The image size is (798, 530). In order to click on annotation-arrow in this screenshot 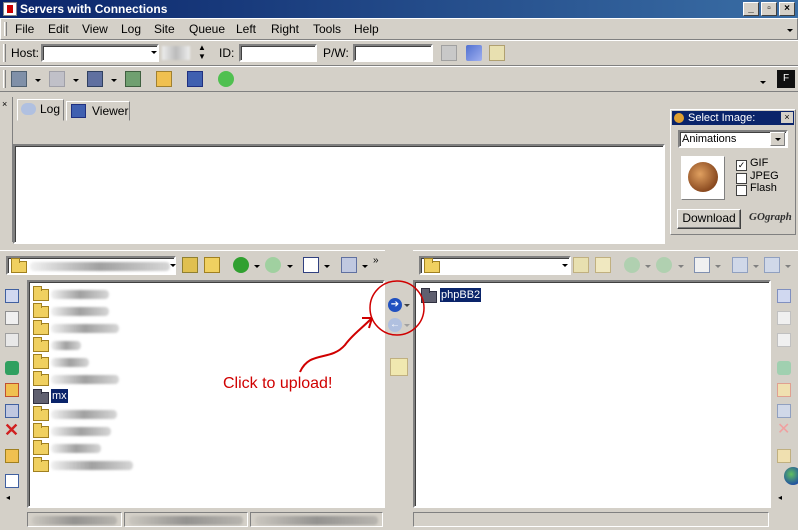, I will do `click(336, 345)`.